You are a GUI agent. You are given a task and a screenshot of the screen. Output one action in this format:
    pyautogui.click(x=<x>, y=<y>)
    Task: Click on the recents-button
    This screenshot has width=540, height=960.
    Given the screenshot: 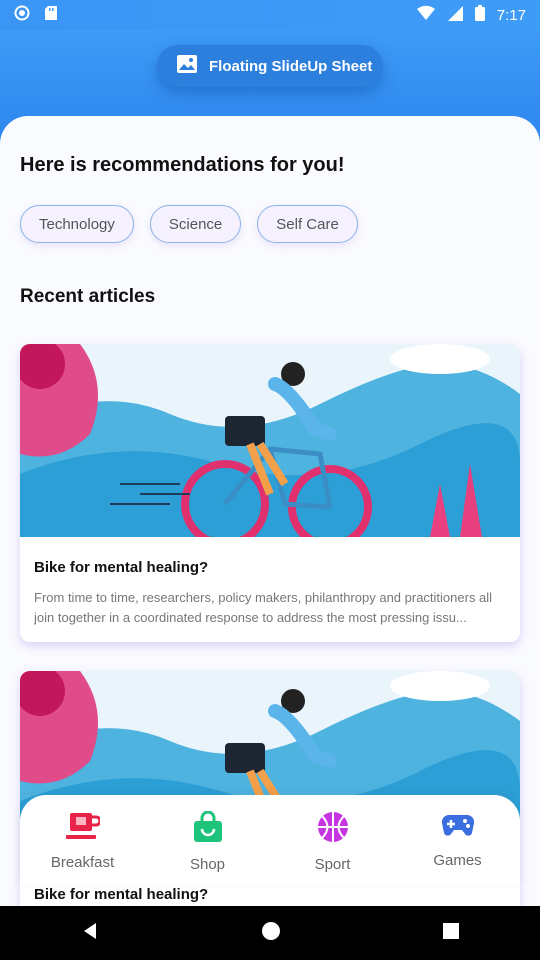 What is the action you would take?
    pyautogui.click(x=451, y=933)
    